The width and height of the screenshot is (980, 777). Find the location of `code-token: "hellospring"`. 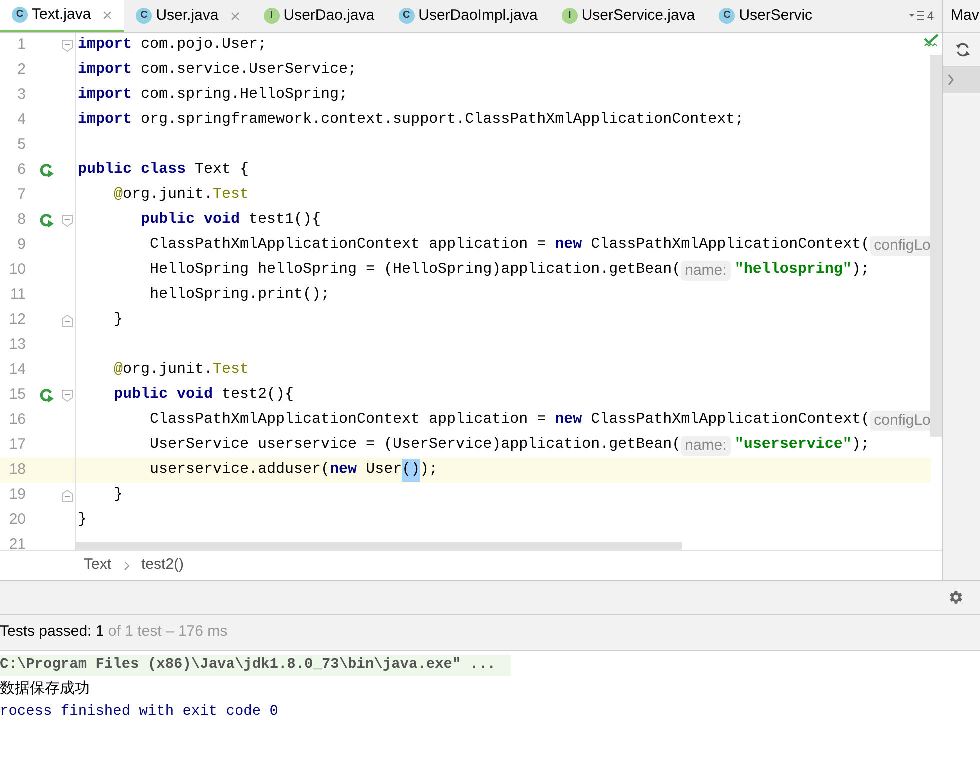

code-token: "hellospring" is located at coordinates (793, 270).